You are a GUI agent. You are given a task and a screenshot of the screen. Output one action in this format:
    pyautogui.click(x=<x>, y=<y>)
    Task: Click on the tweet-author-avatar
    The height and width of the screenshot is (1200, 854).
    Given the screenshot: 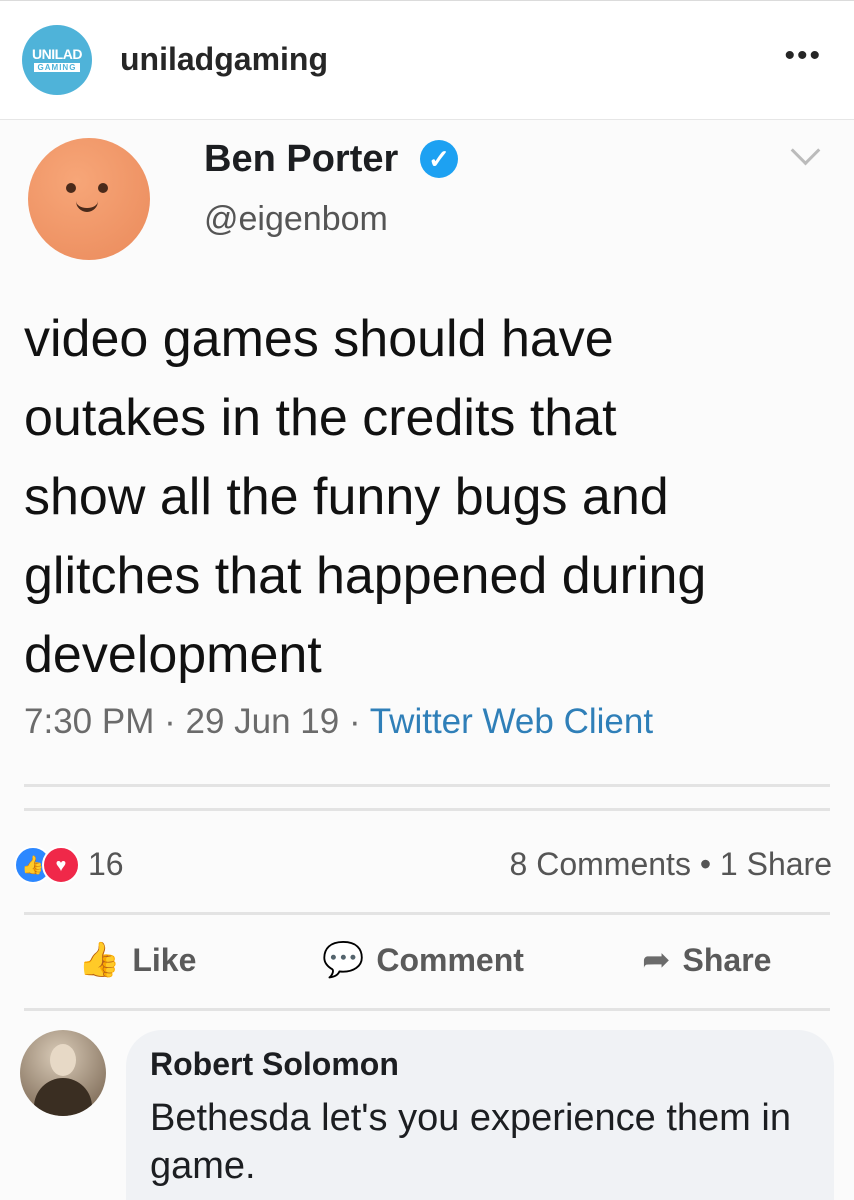 What is the action you would take?
    pyautogui.click(x=89, y=199)
    